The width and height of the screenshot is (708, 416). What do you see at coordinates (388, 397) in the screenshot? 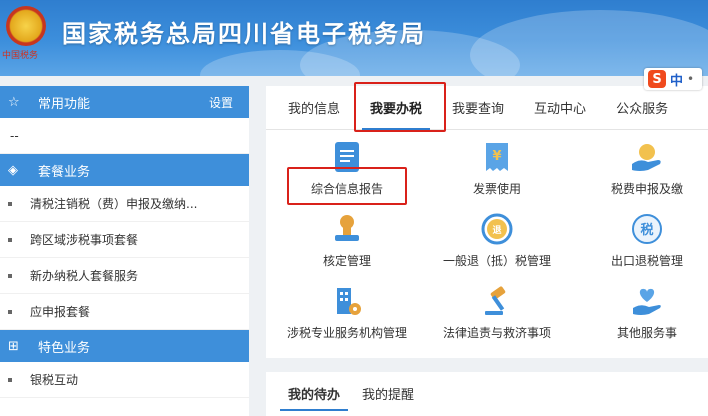
I see `tab-my-reminders: 我的提醒` at bounding box center [388, 397].